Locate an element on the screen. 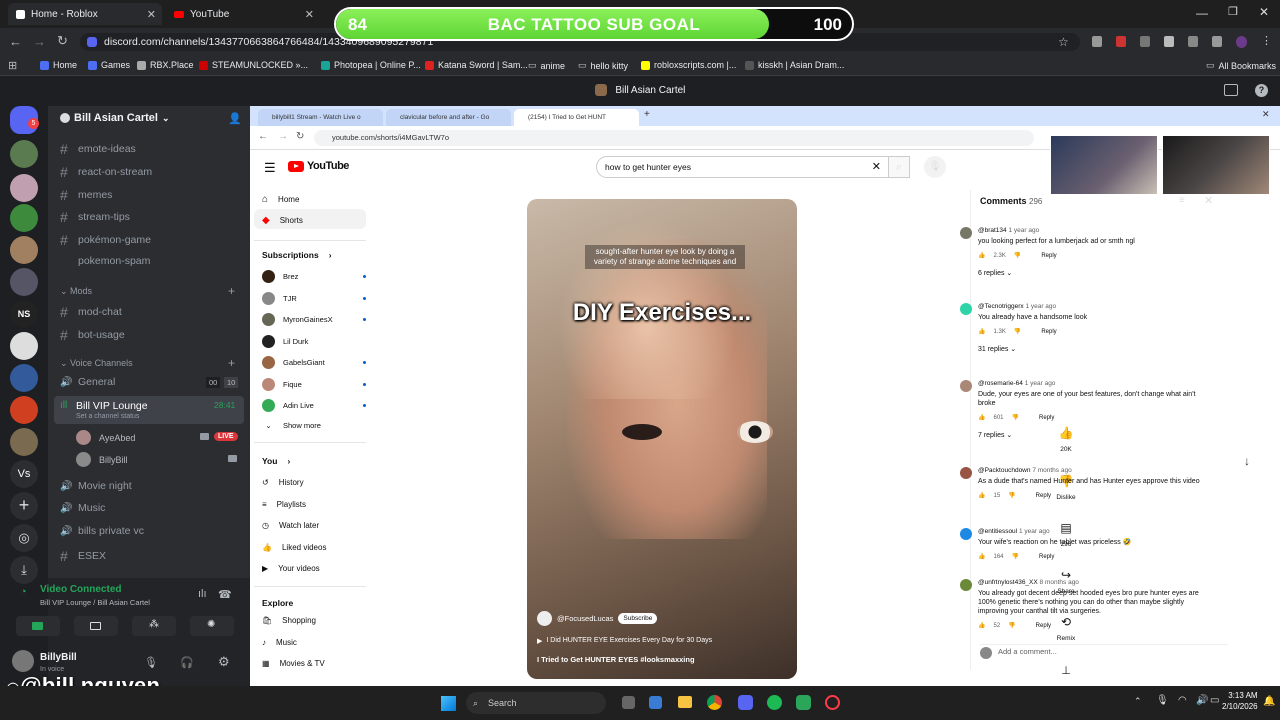 This screenshot has height=720, width=1280. shared-tab: billybill1 Stream - Watch Live o is located at coordinates (320, 117).